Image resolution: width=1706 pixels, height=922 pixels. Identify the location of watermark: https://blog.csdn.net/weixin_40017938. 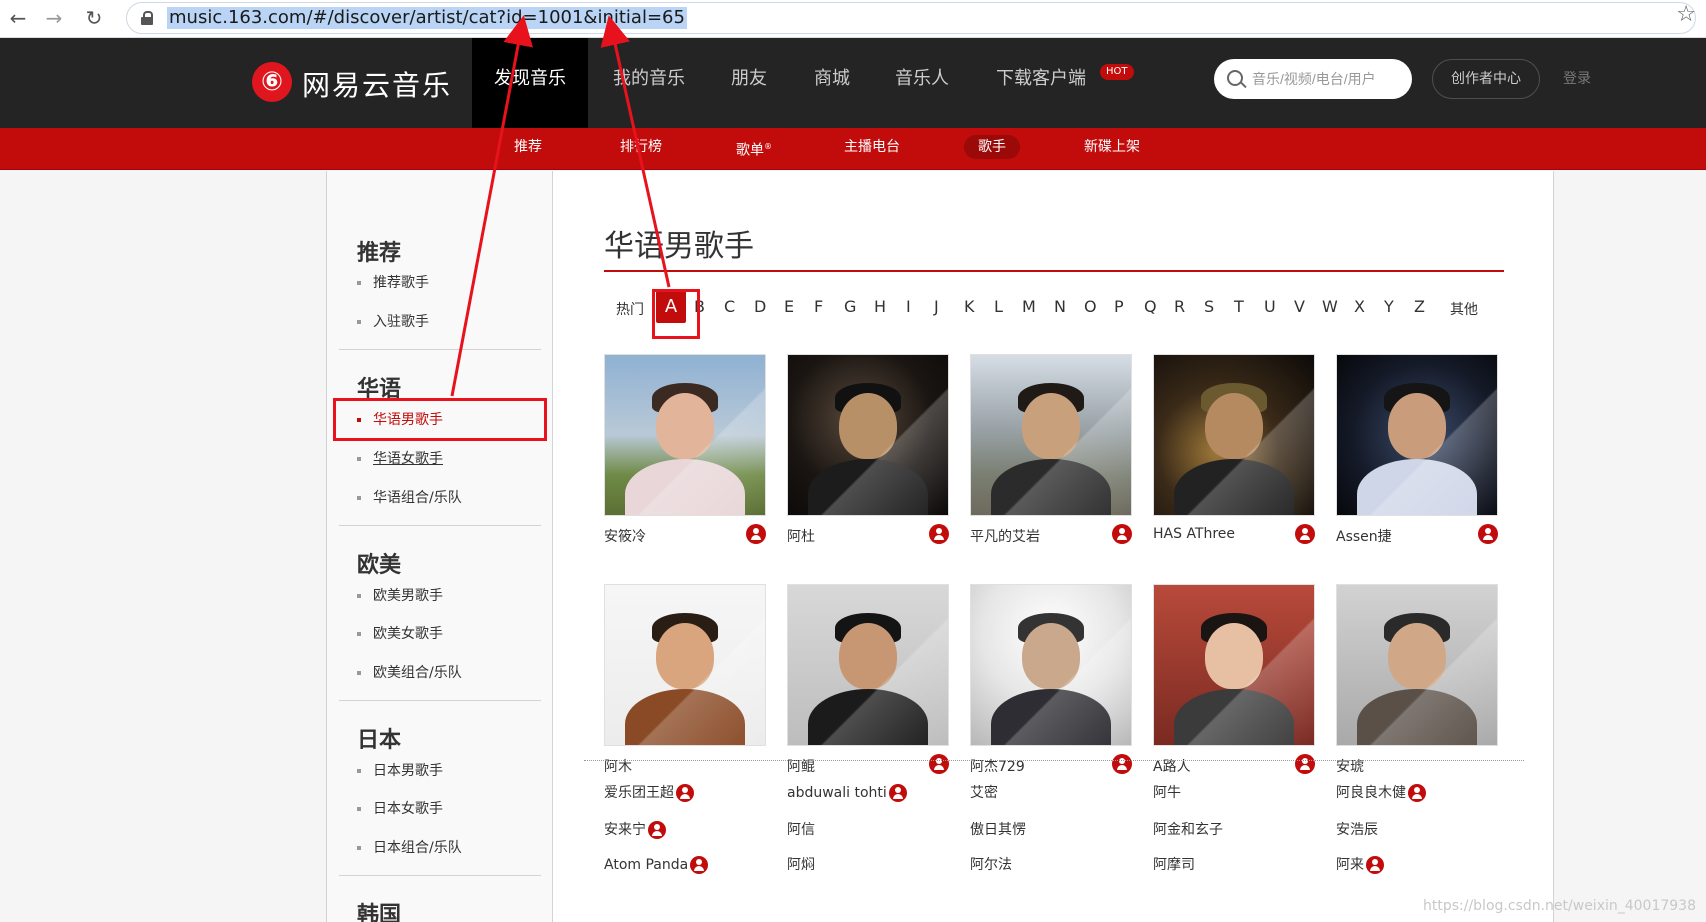
(1559, 906).